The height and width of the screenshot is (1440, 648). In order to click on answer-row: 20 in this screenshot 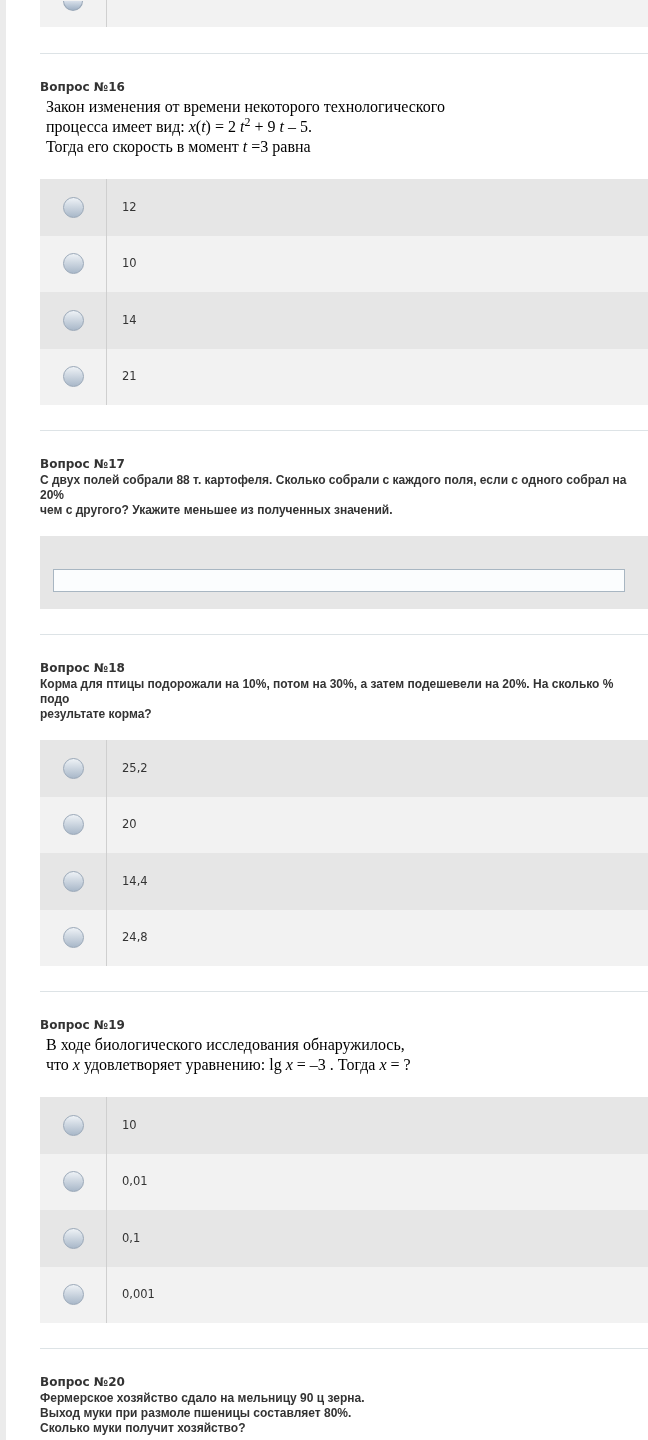, I will do `click(344, 824)`.